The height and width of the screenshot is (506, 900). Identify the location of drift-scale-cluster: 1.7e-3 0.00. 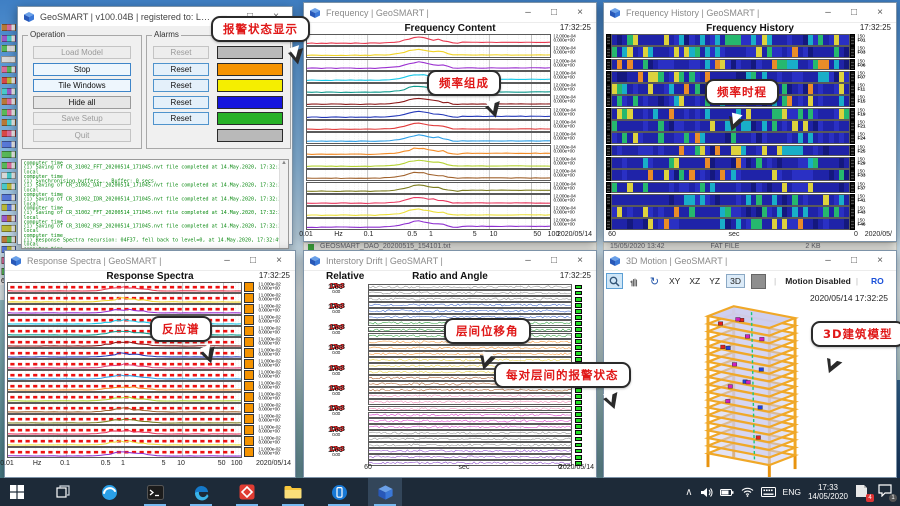
(336, 309).